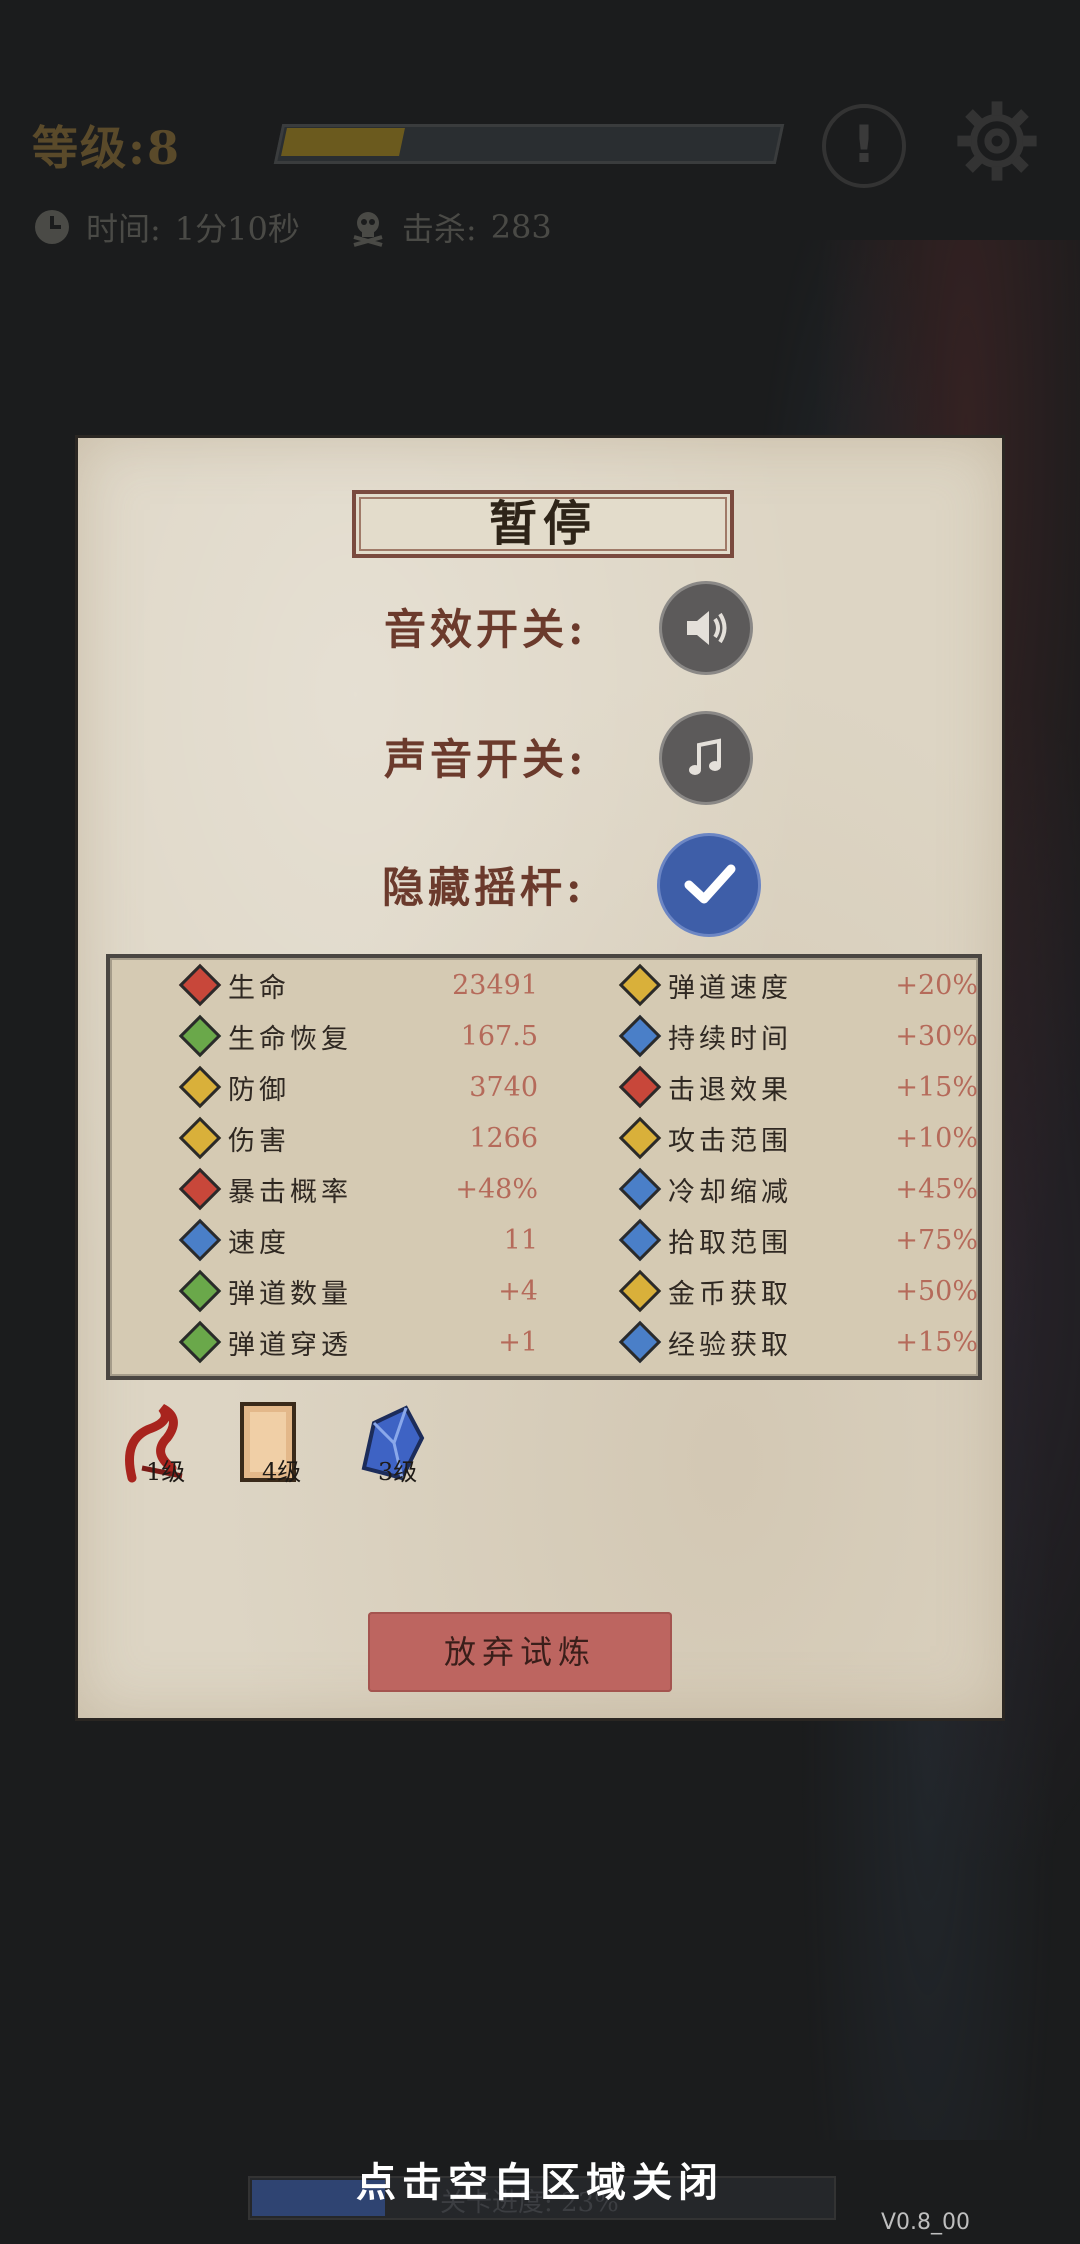 Image resolution: width=1080 pixels, height=2244 pixels. What do you see at coordinates (640, 1240) in the screenshot?
I see `pickup-icon` at bounding box center [640, 1240].